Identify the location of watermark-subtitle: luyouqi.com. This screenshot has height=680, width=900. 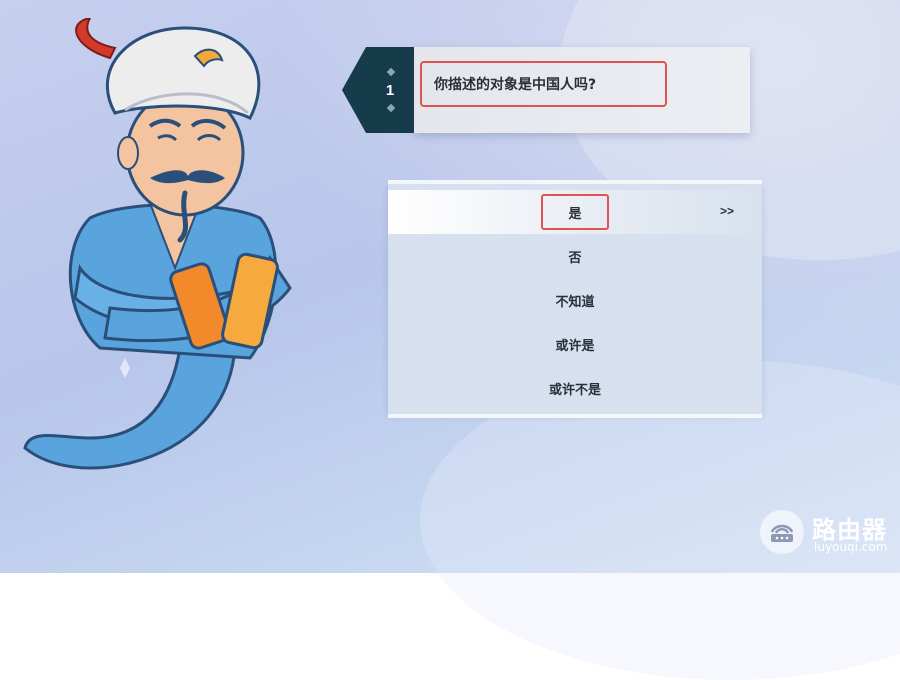
(851, 547).